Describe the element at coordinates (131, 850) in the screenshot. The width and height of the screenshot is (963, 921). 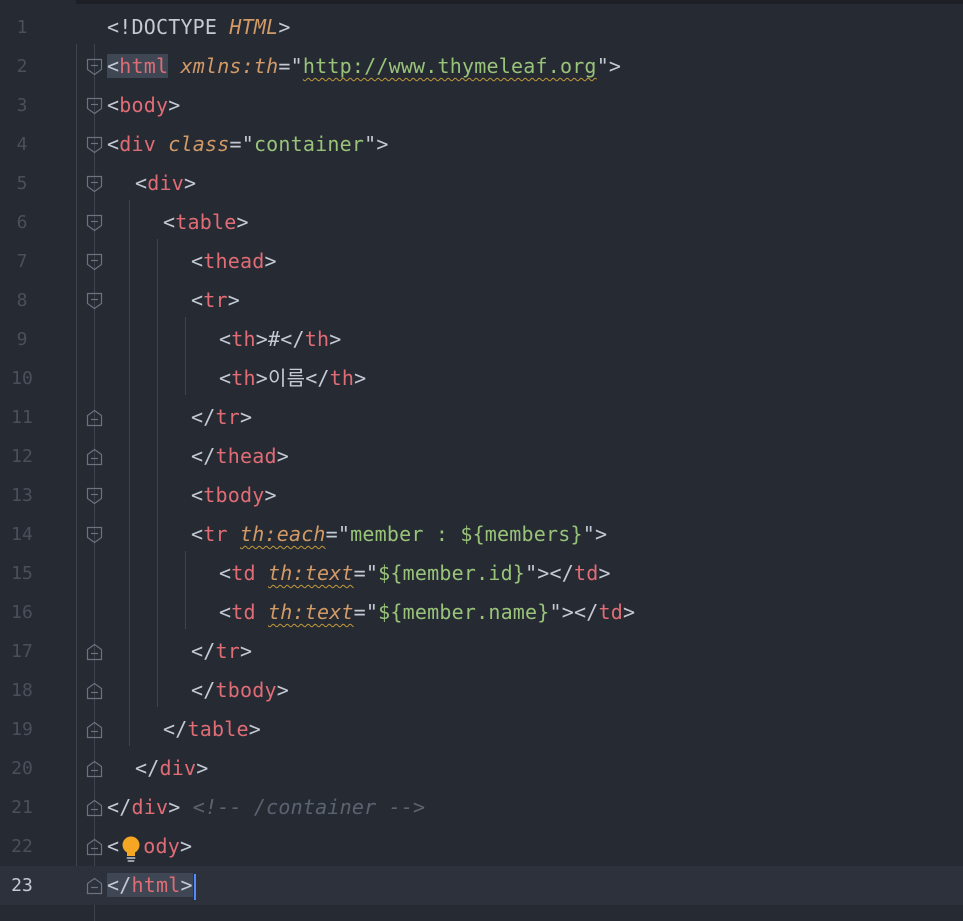
I see `lightbulb-icon` at that location.